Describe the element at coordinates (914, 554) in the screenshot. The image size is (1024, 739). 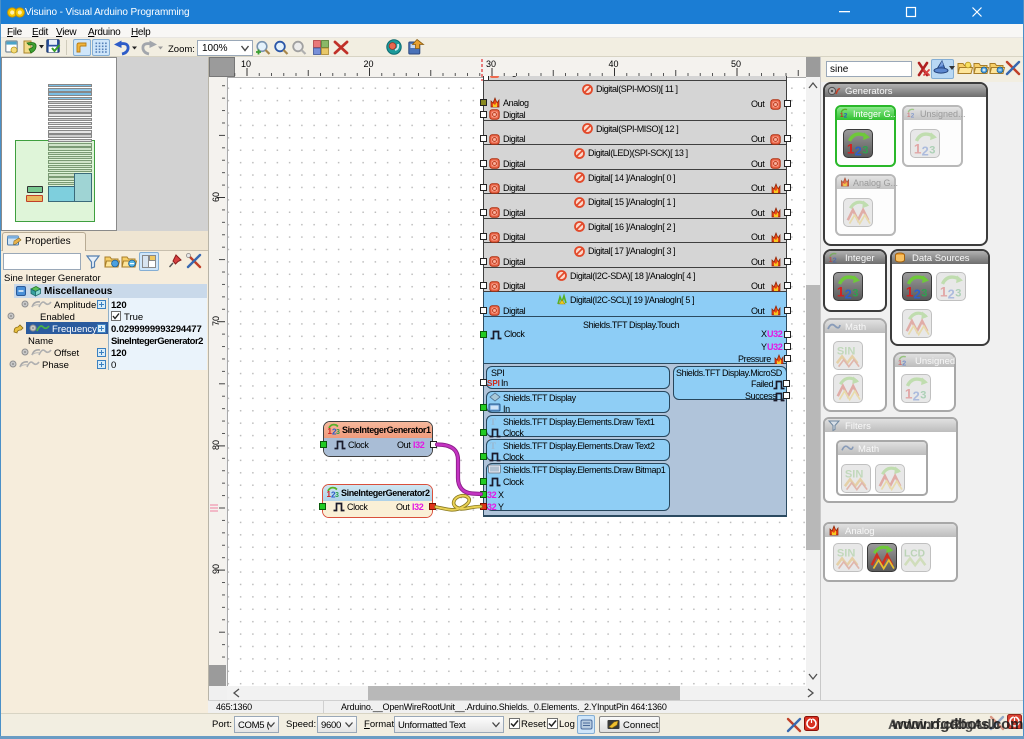
I see `svg-text: LCD` at that location.